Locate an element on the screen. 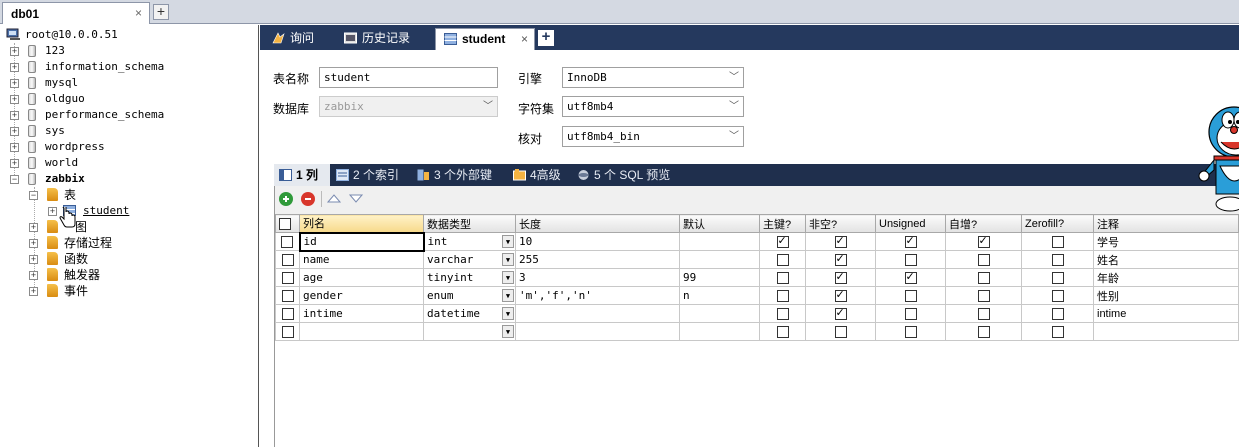  header-column-name: 列名 is located at coordinates (361, 223).